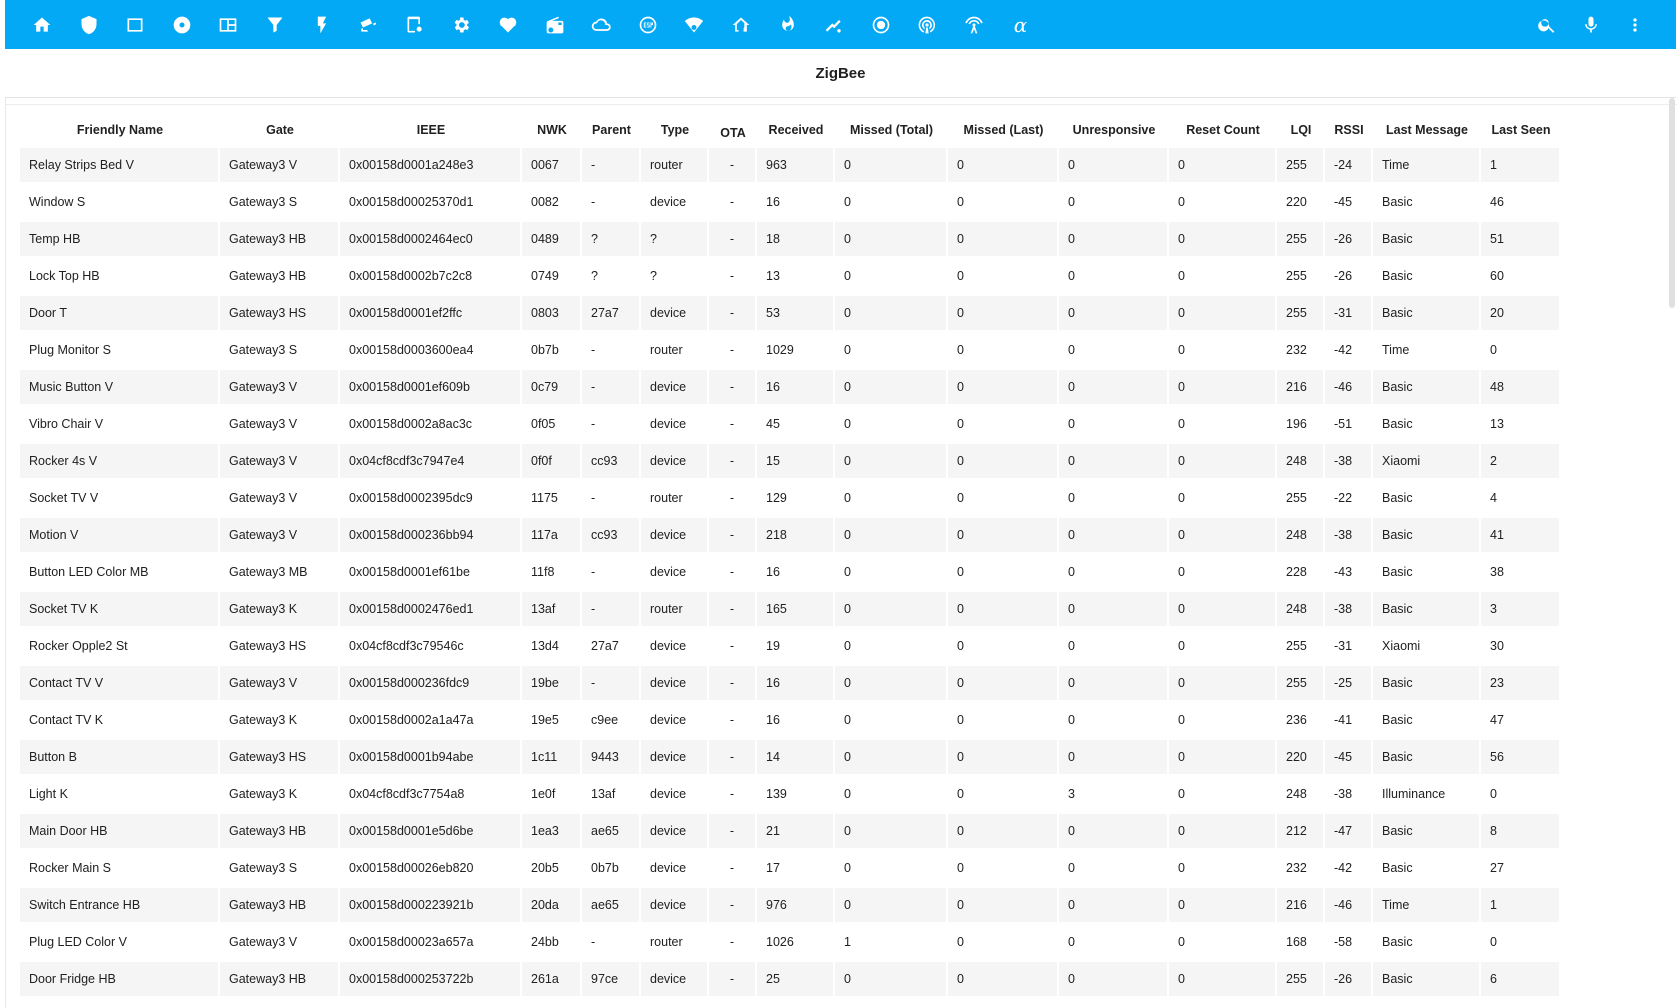 The height and width of the screenshot is (1008, 1680). Describe the element at coordinates (431, 906) in the screenshot. I see `table-cell: 0x00158d000223921b` at that location.